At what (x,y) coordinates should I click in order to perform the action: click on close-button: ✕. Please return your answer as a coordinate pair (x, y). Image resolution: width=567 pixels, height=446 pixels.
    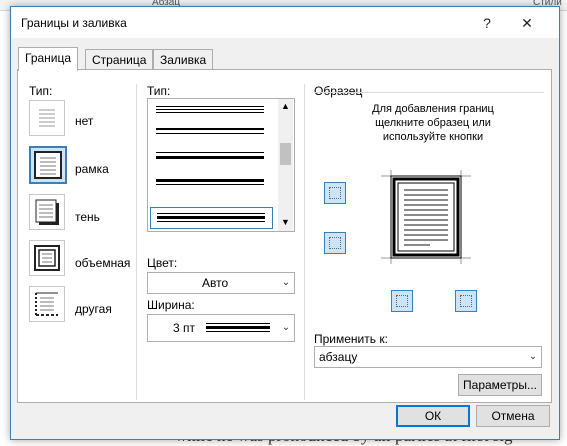
    Looking at the image, I should click on (527, 23).